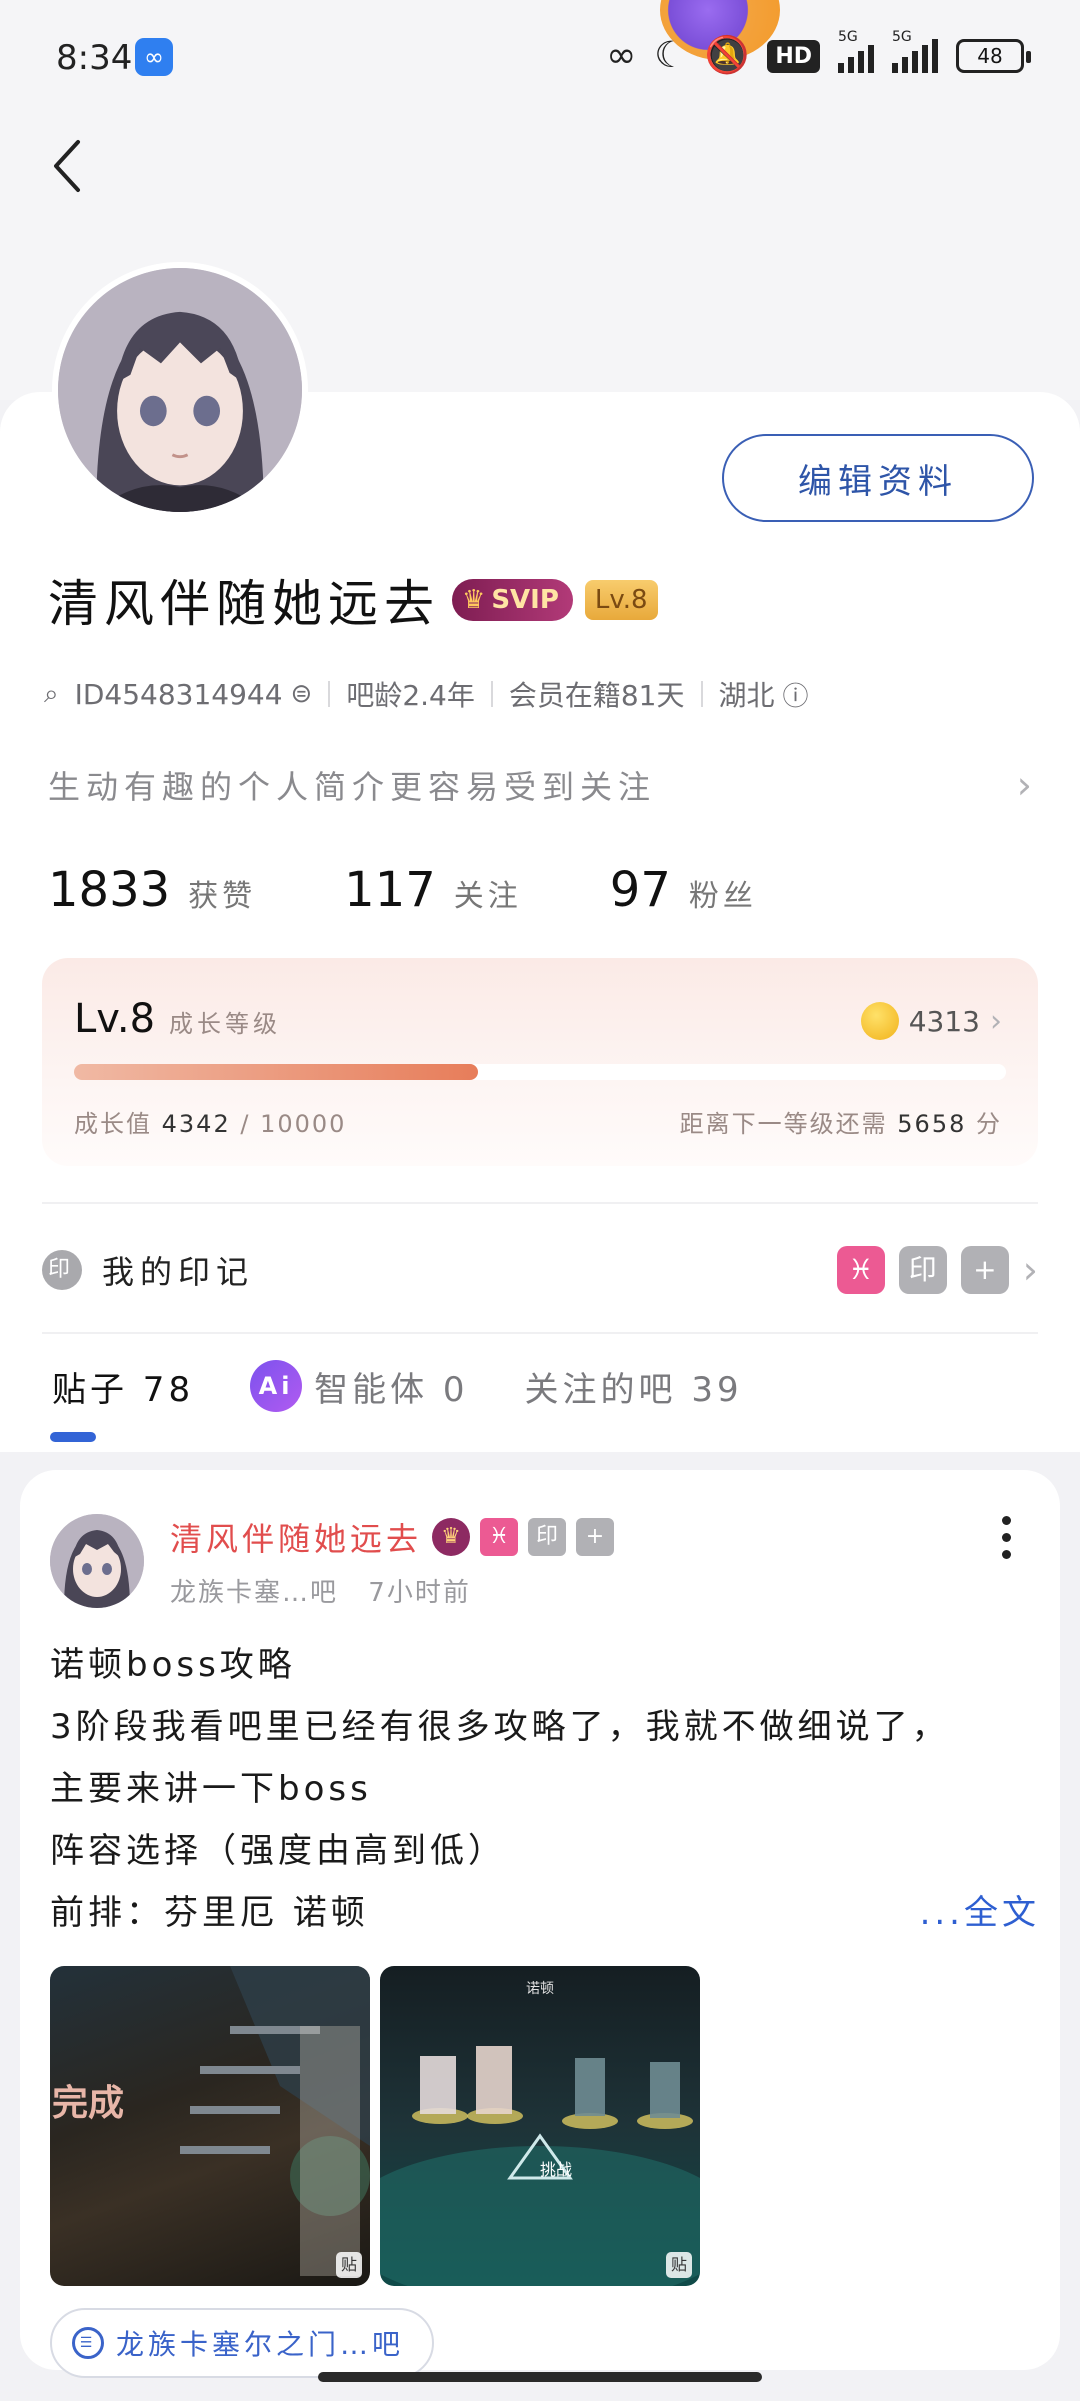 This screenshot has height=2401, width=1080. I want to click on tab-agents: Ai 智能体 0, so click(359, 1386).